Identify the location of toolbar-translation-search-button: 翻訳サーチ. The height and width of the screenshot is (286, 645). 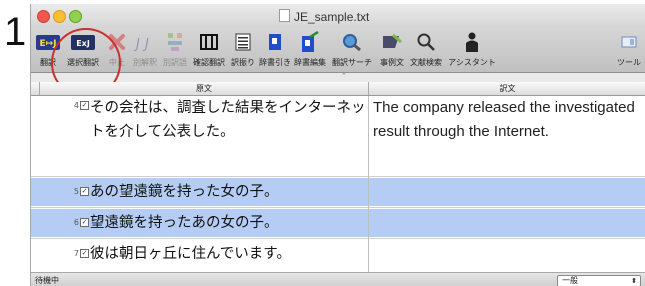
(352, 50).